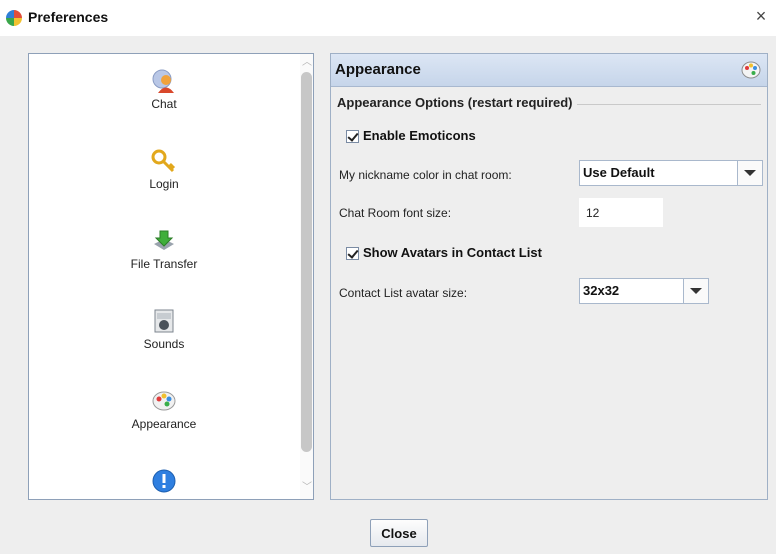  Describe the element at coordinates (619, 172) in the screenshot. I see `nickname-color-value: Use Default` at that location.